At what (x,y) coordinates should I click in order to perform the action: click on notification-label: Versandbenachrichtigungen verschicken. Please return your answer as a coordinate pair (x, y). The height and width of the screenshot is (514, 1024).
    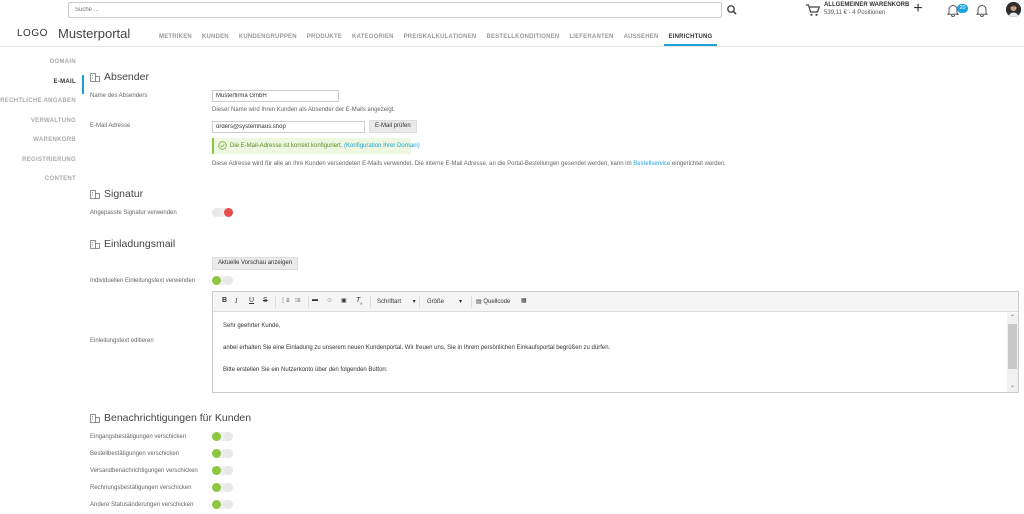
    Looking at the image, I should click on (144, 471).